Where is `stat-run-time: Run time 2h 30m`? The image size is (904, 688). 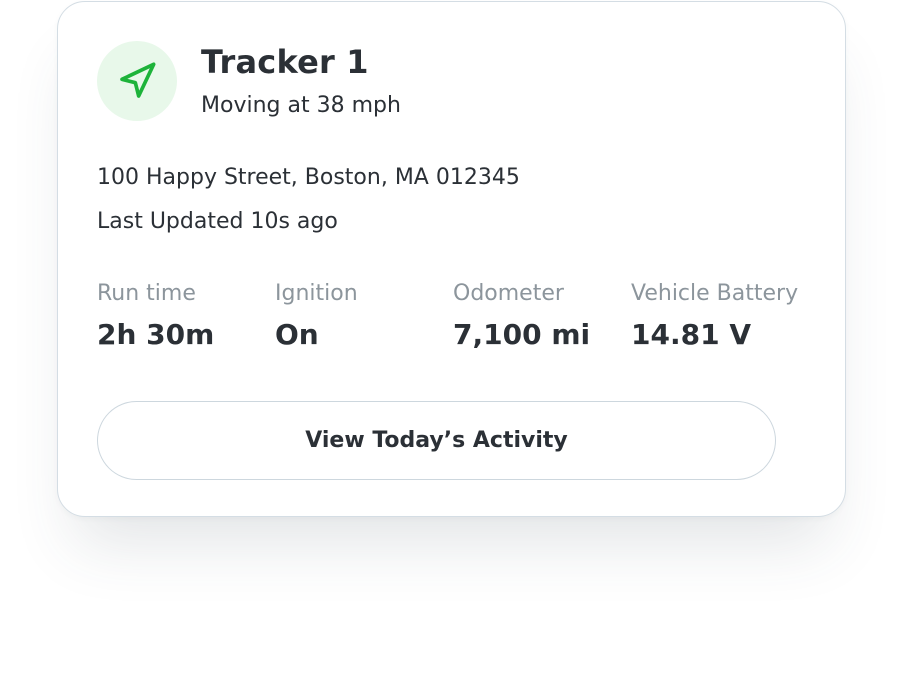
stat-run-time: Run time 2h 30m is located at coordinates (155, 316).